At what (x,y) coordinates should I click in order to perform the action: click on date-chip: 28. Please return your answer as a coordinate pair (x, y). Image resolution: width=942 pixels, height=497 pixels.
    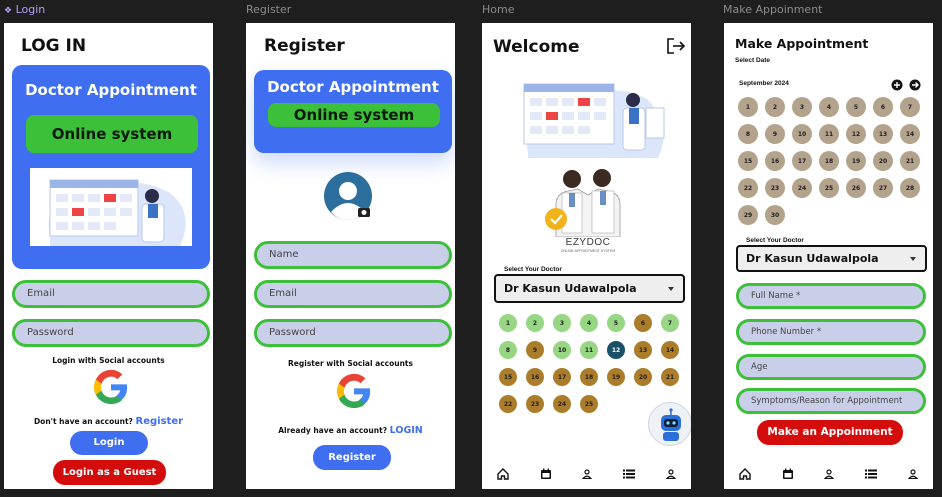
    Looking at the image, I should click on (910, 188).